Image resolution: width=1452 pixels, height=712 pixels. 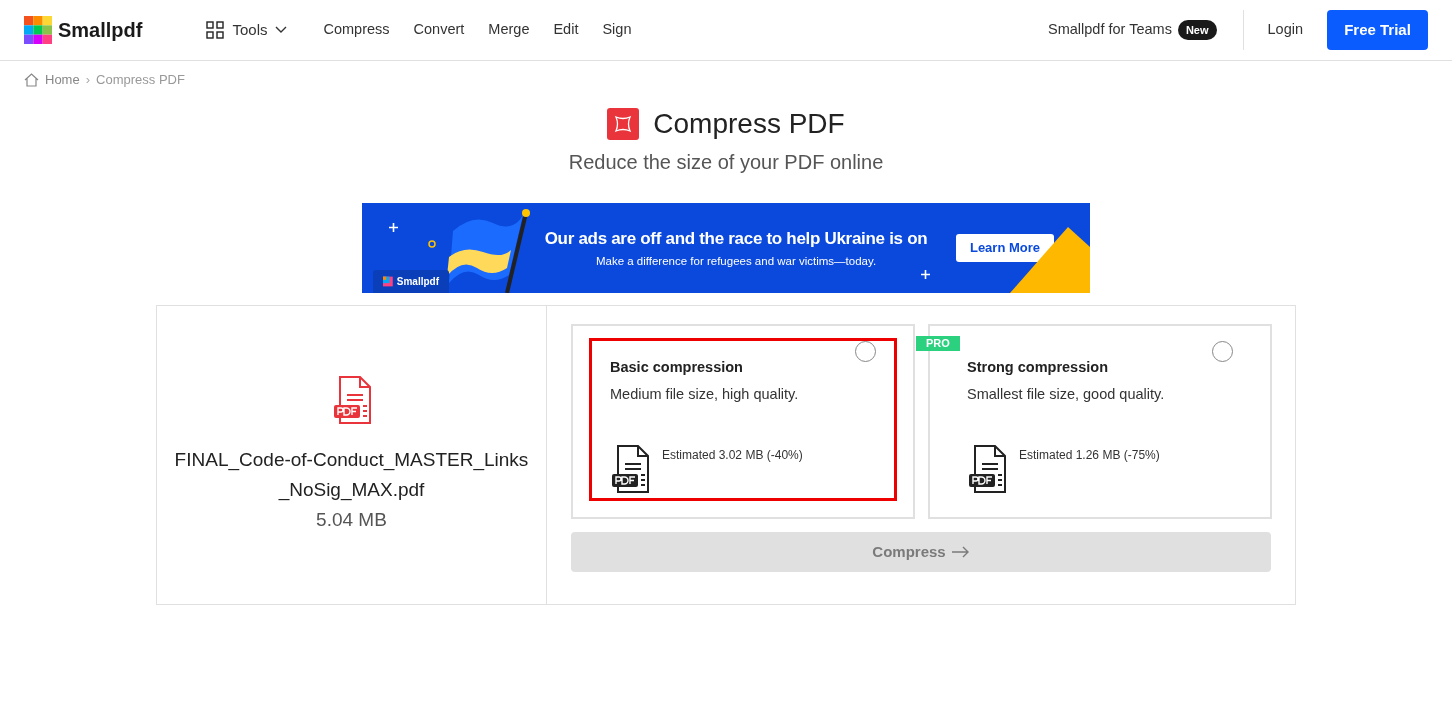 I want to click on nav-link: Convert, so click(x=439, y=30).